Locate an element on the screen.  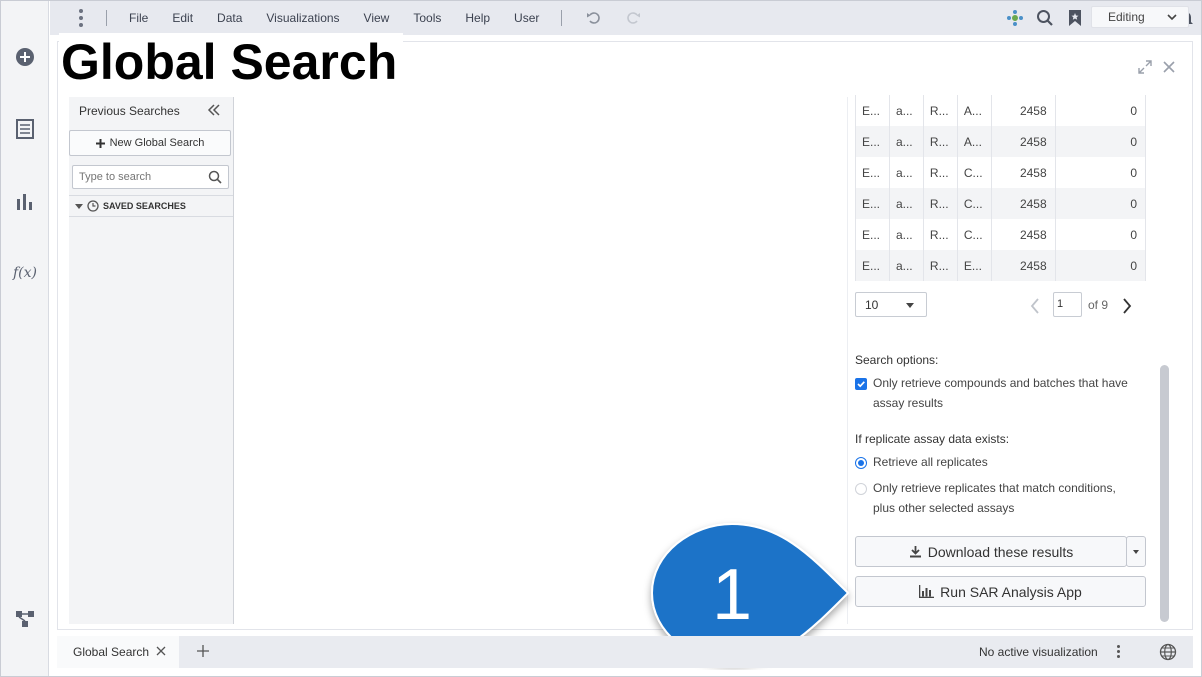
chevron-down-icon is located at coordinates (1172, 17).